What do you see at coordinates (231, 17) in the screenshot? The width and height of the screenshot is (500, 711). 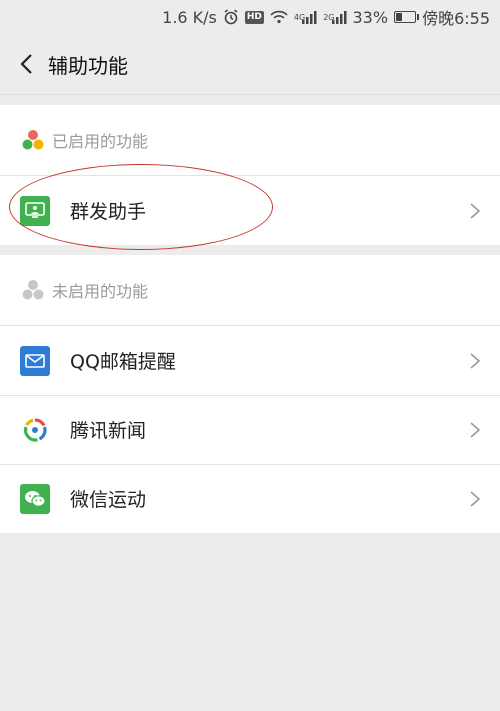 I see `alarm-icon` at bounding box center [231, 17].